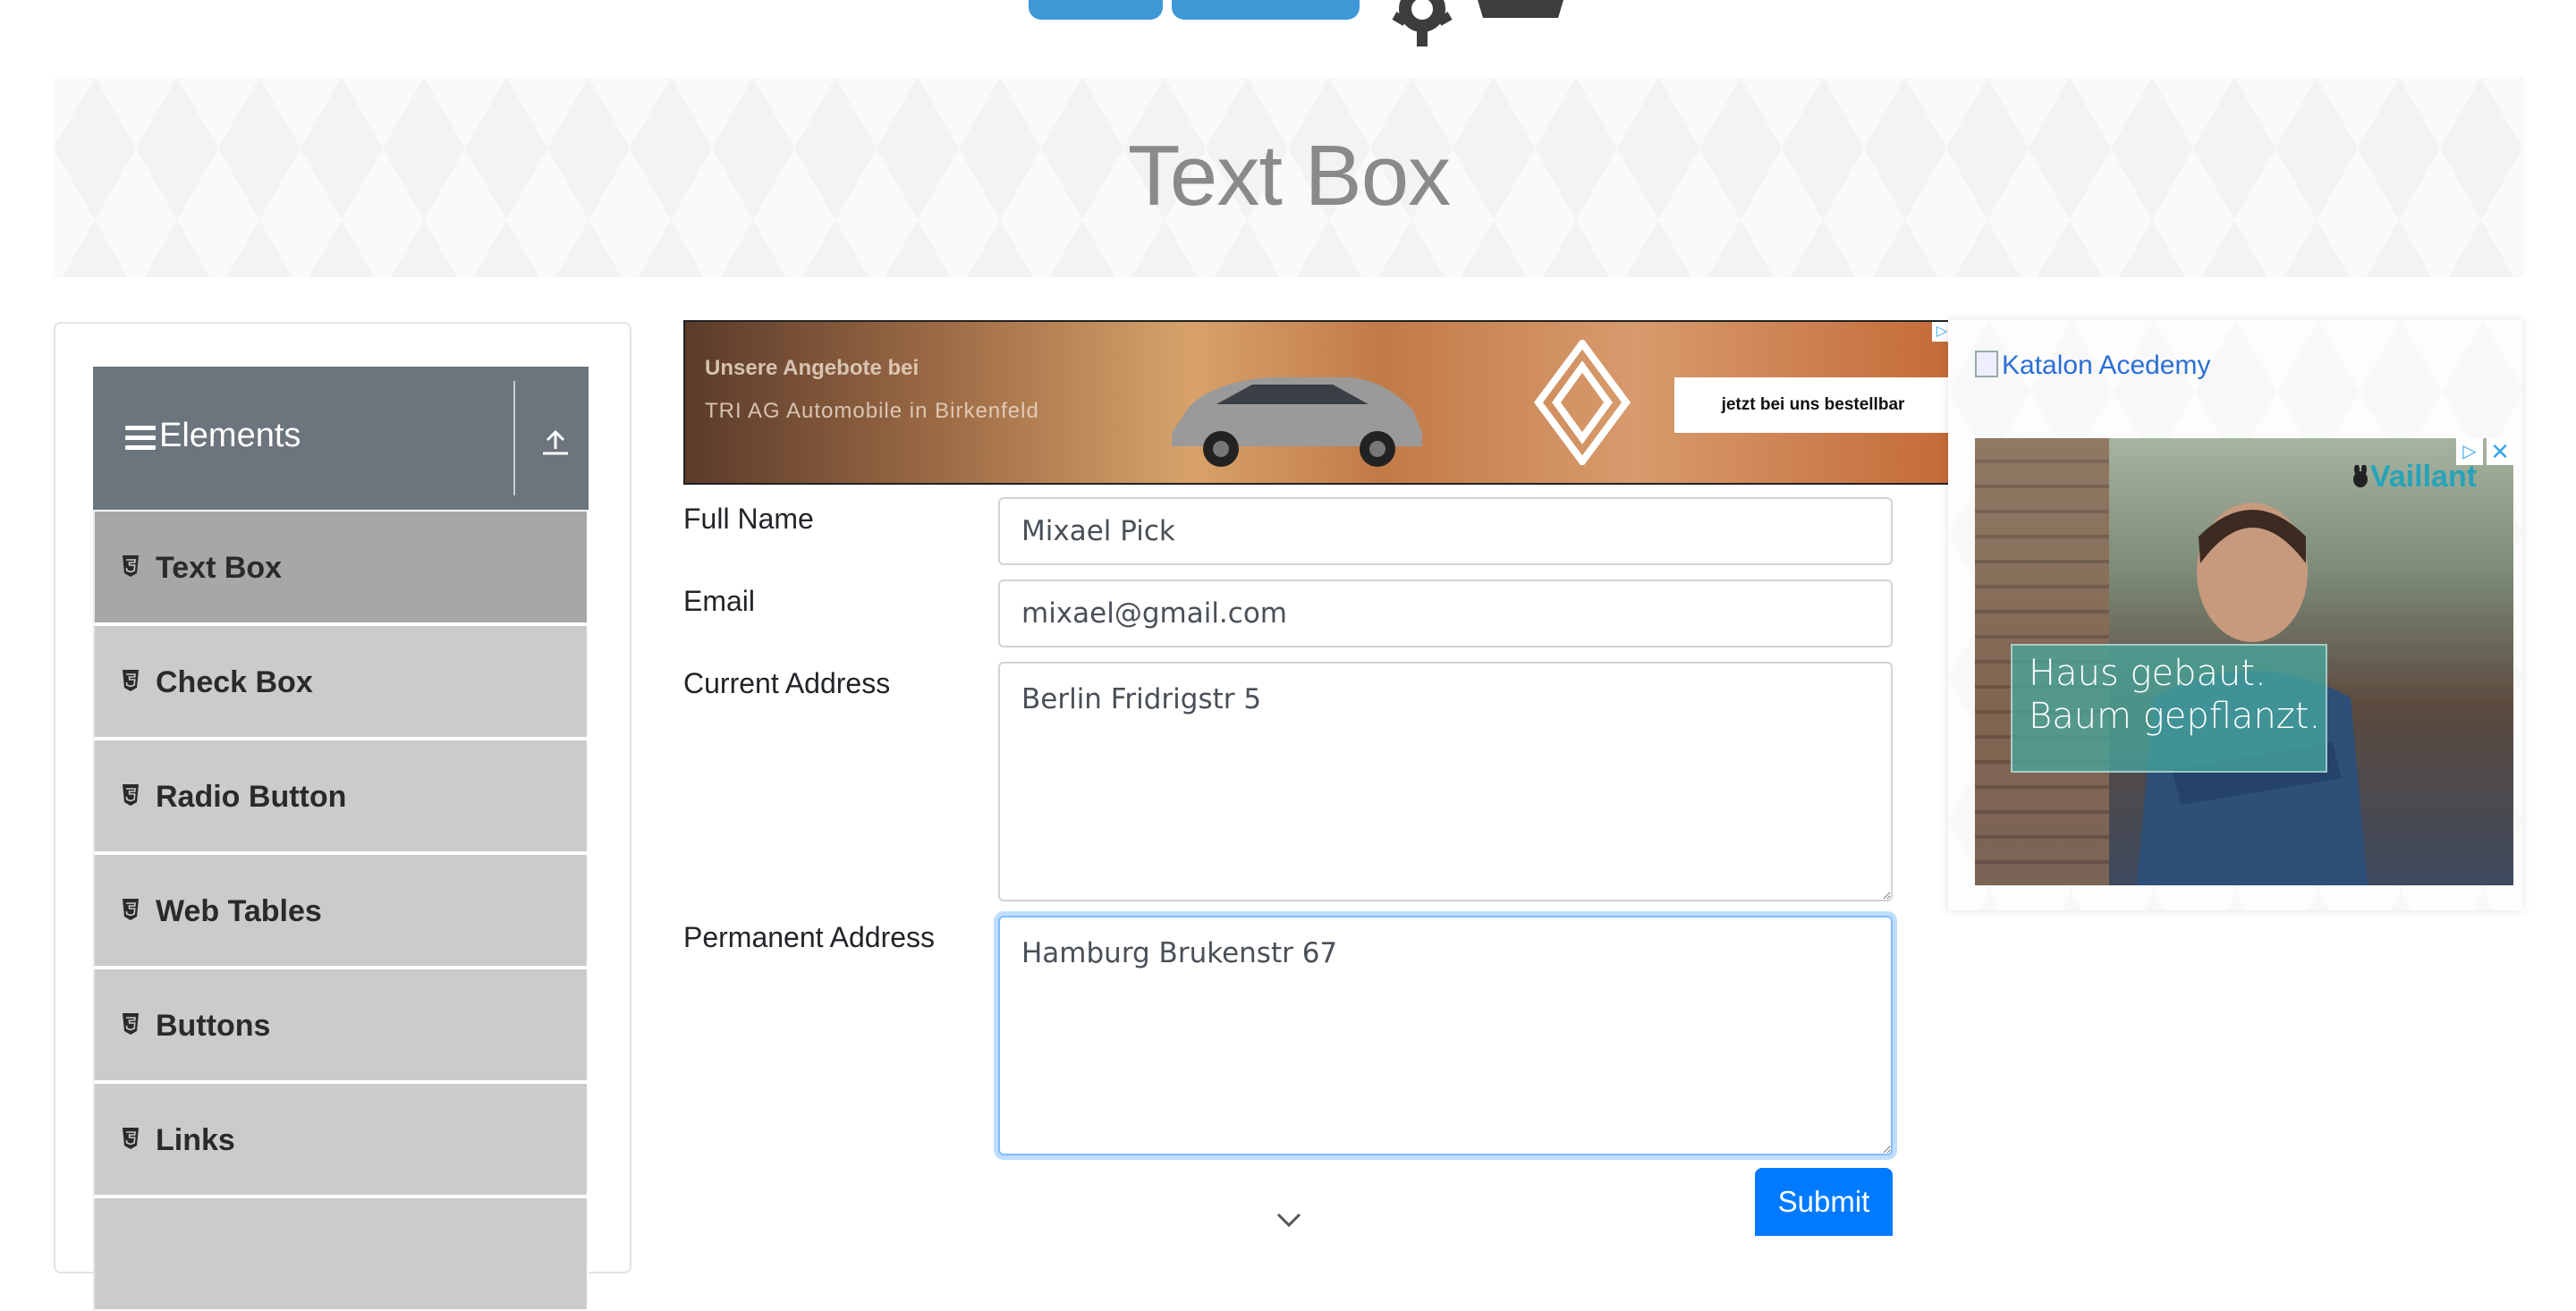 The width and height of the screenshot is (2576, 1311). I want to click on sidebar-item-label: Check Box, so click(234, 682).